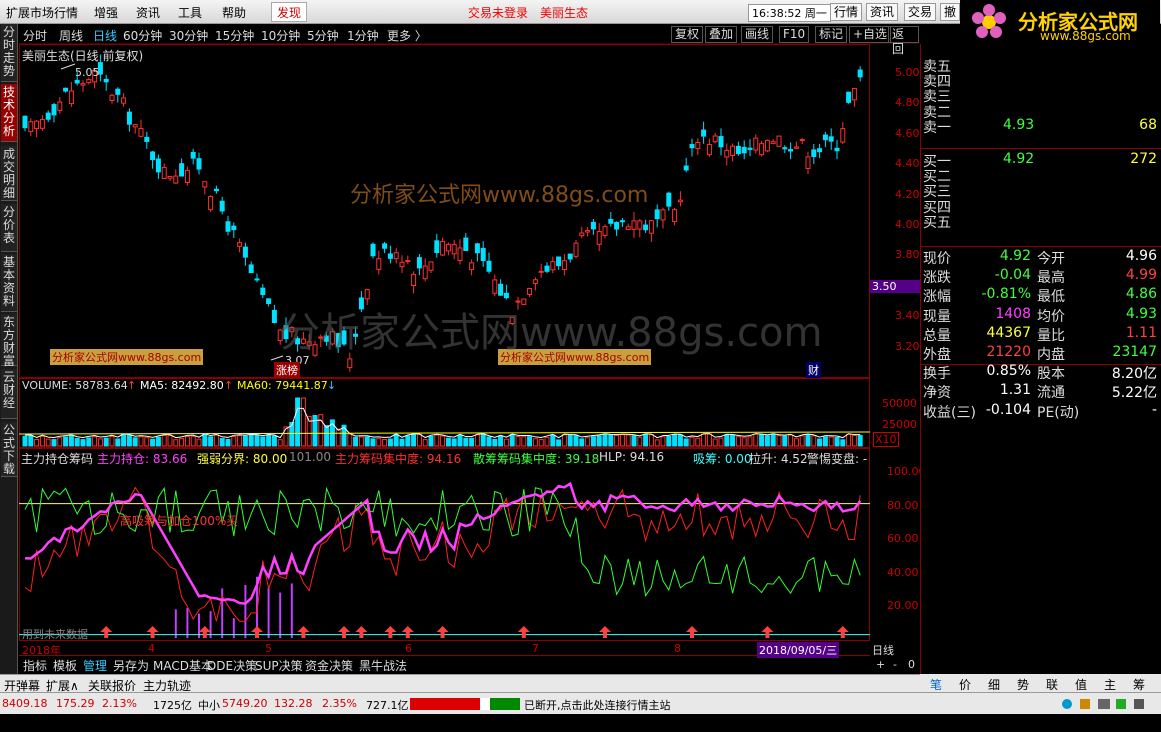 The width and height of the screenshot is (1161, 732). Describe the element at coordinates (131, 665) in the screenshot. I see `formula-tab-3: 另存为` at that location.